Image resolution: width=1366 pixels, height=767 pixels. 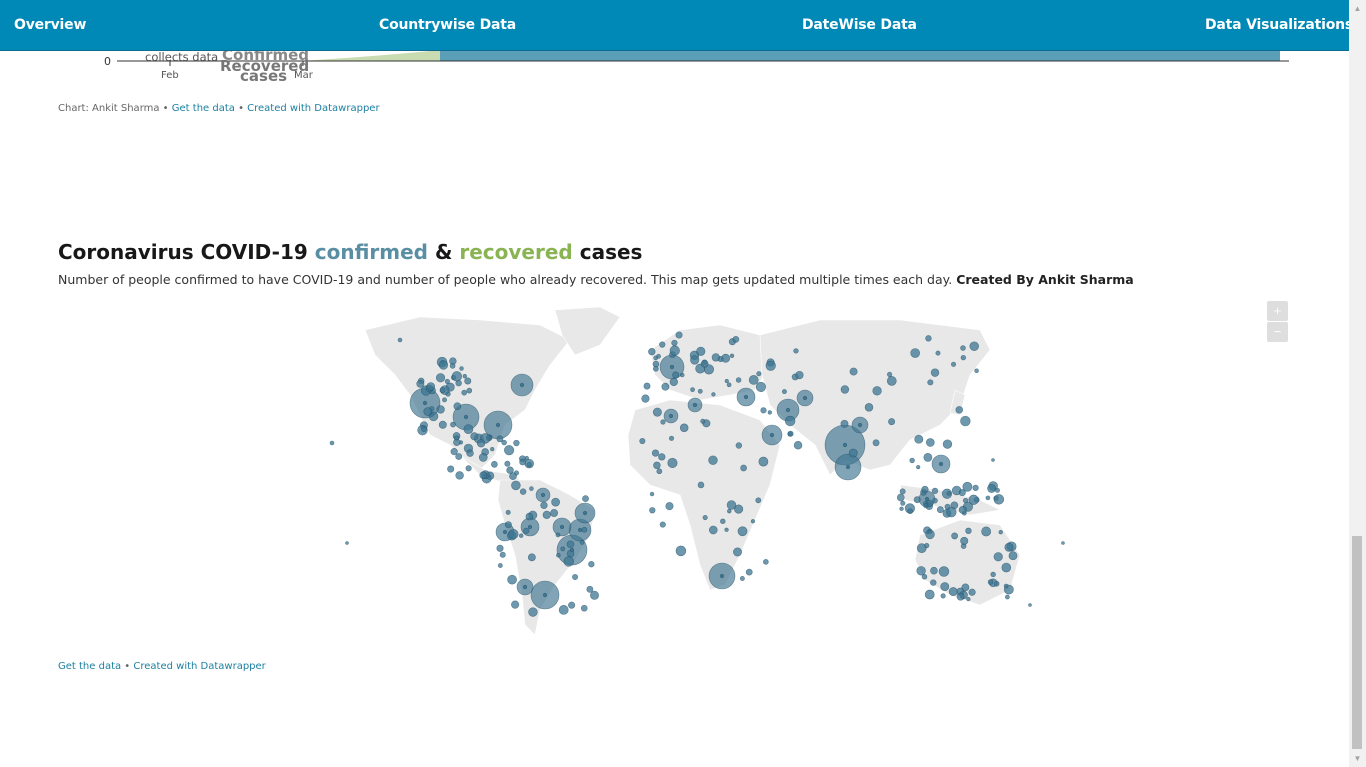 What do you see at coordinates (516, 252) in the screenshot?
I see `title-recovered: recovered` at bounding box center [516, 252].